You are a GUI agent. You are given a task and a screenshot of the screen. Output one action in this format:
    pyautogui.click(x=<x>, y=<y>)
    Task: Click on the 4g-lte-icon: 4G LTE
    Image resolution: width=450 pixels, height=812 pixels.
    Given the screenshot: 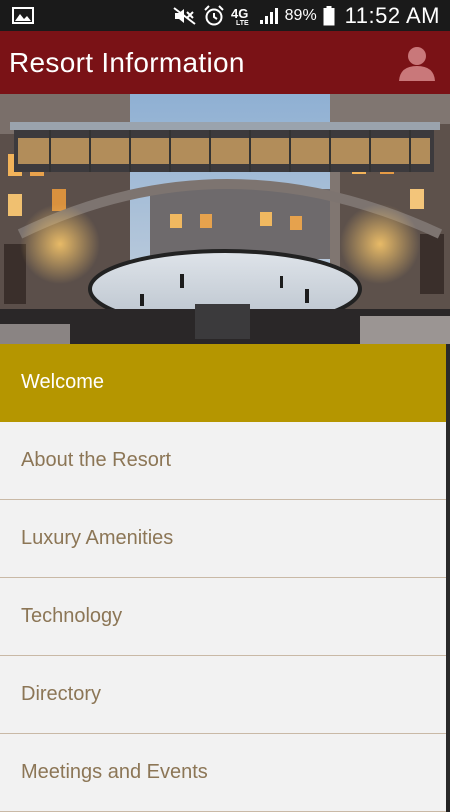 What is the action you would take?
    pyautogui.click(x=242, y=16)
    